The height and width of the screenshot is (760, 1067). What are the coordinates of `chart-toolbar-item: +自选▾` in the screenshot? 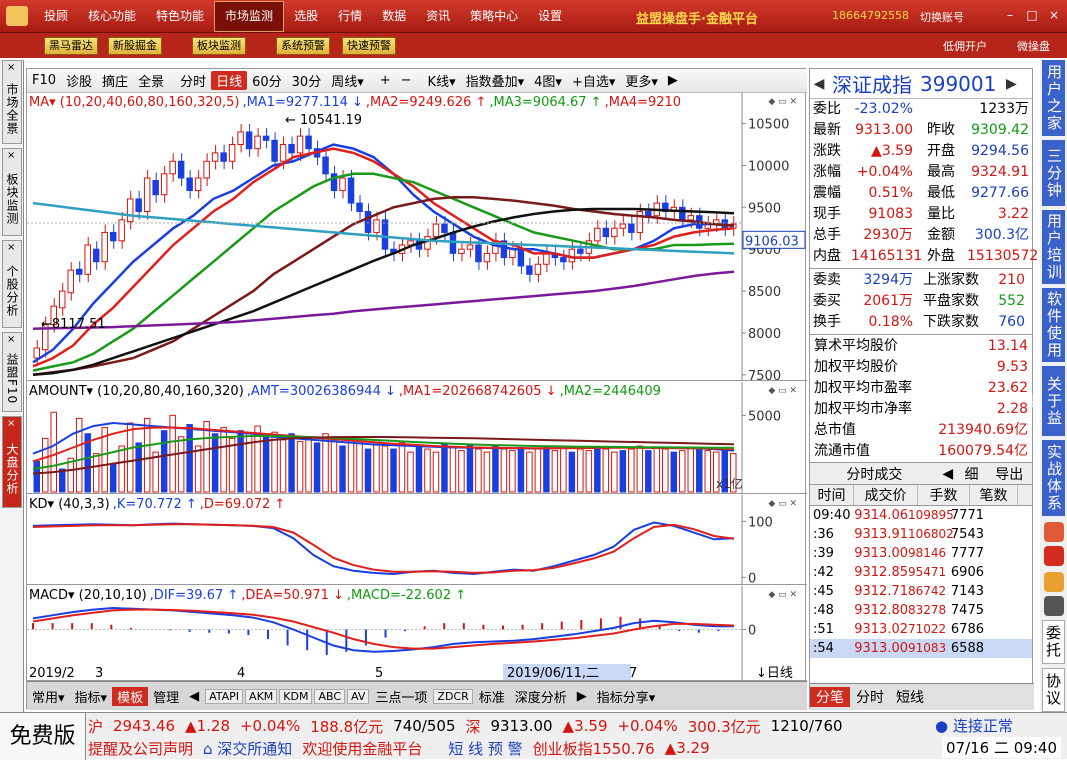 It's located at (593, 80).